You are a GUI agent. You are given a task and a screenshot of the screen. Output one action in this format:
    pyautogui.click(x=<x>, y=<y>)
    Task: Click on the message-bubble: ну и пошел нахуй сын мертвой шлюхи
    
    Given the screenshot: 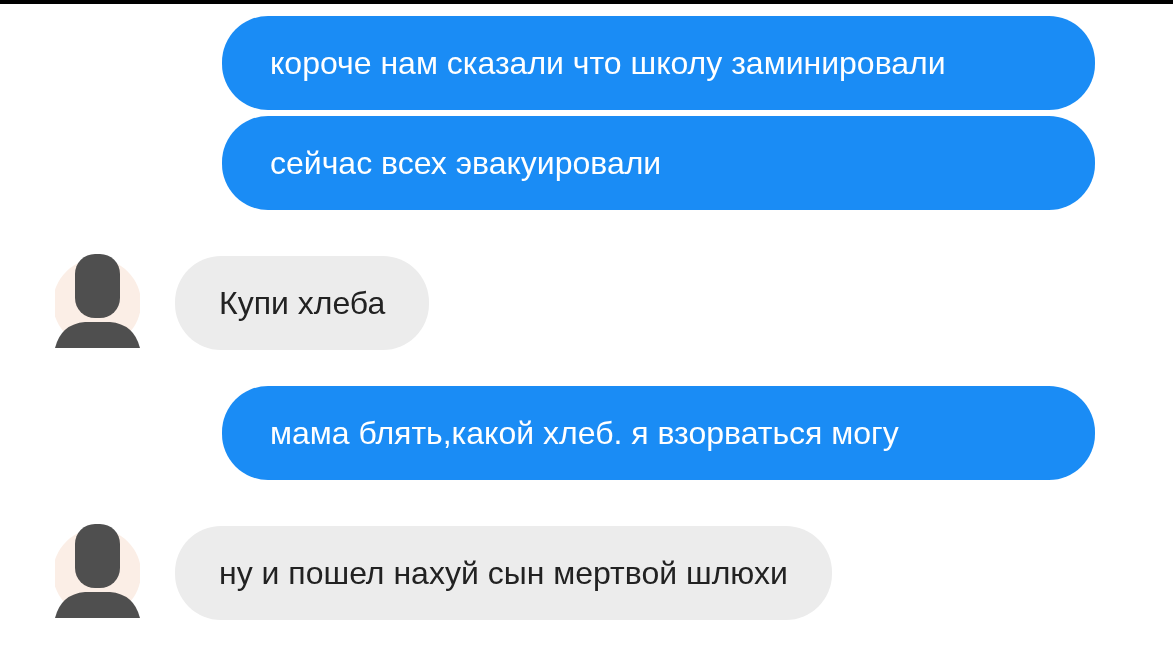 What is the action you would take?
    pyautogui.click(x=503, y=573)
    